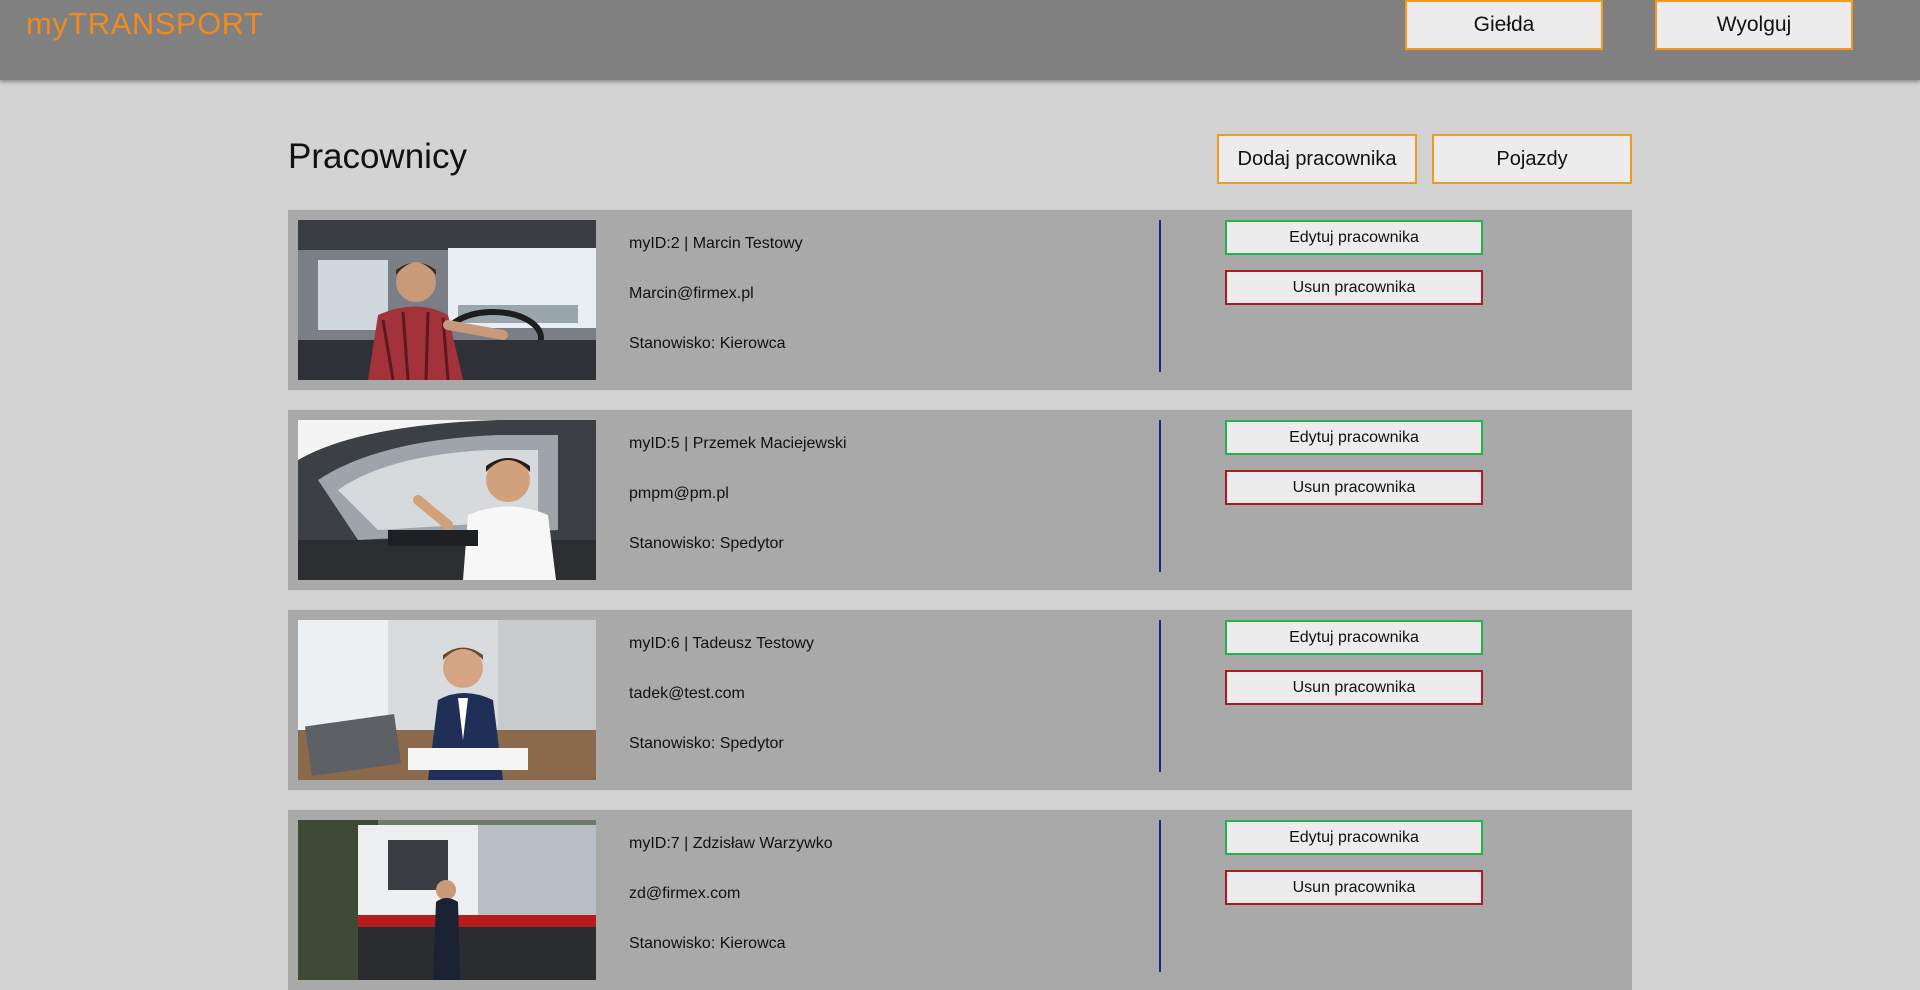 Image resolution: width=1920 pixels, height=990 pixels. What do you see at coordinates (716, 243) in the screenshot?
I see `employee-id-name: myID:2 | Marcin Testowy` at bounding box center [716, 243].